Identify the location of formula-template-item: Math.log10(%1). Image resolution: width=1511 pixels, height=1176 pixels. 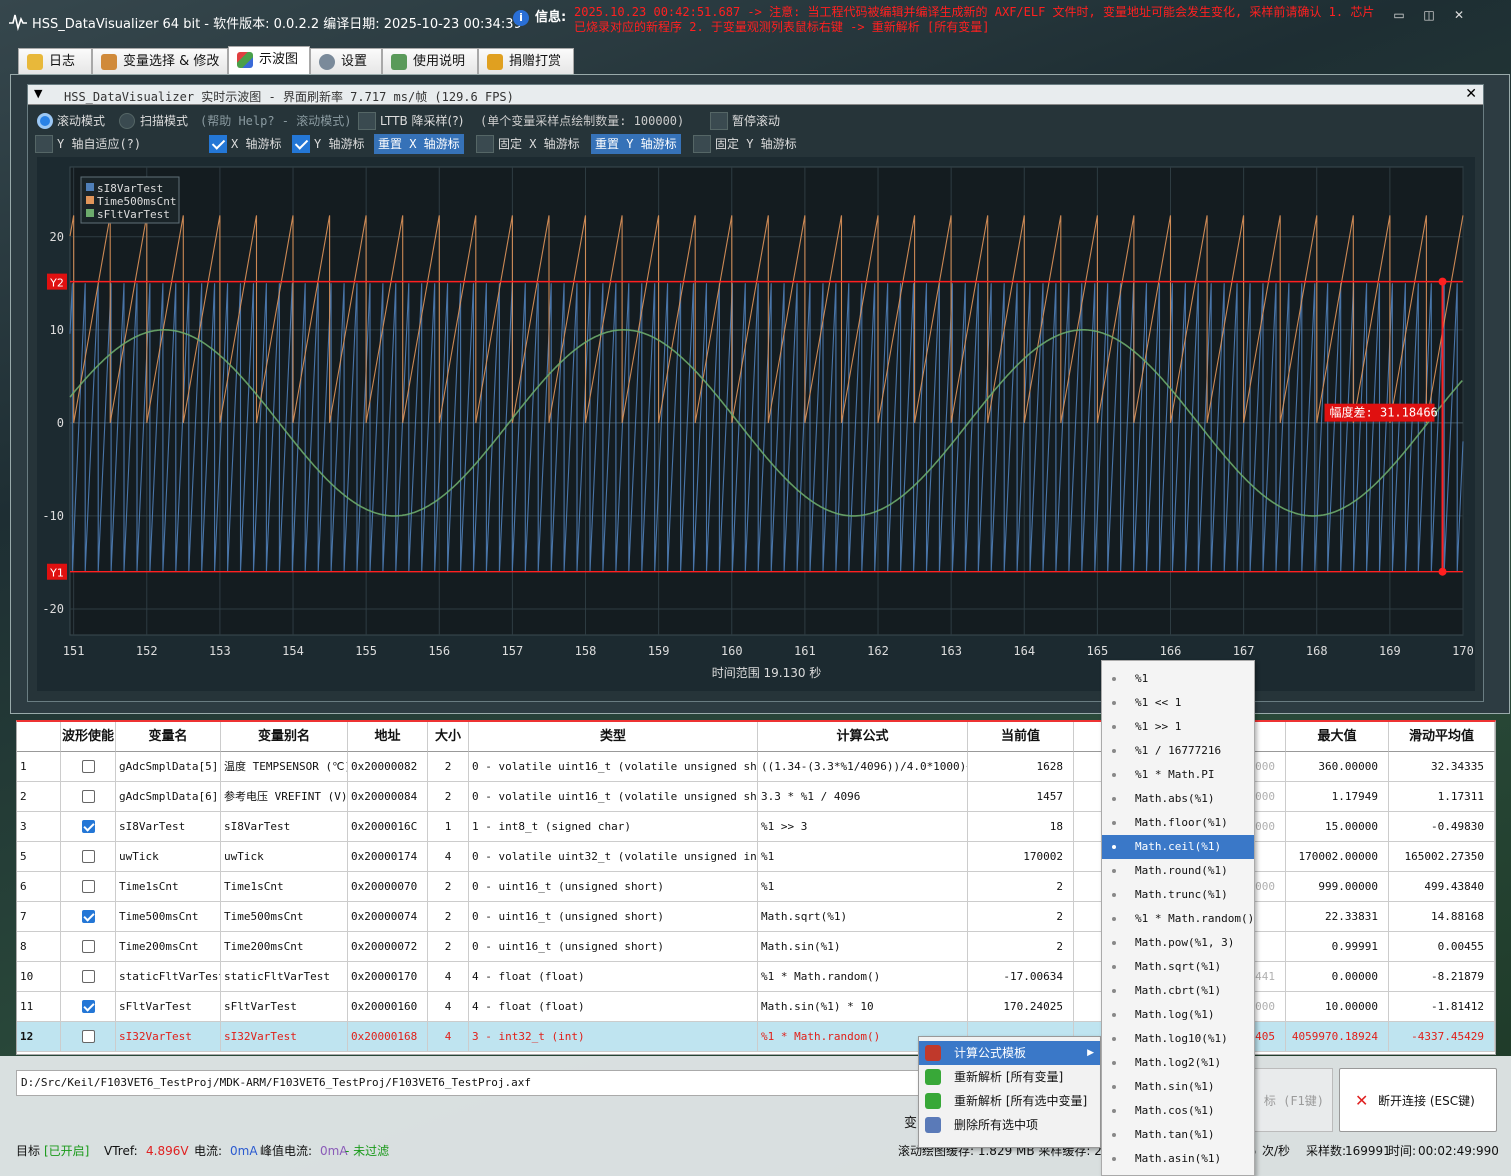
(1178, 1039).